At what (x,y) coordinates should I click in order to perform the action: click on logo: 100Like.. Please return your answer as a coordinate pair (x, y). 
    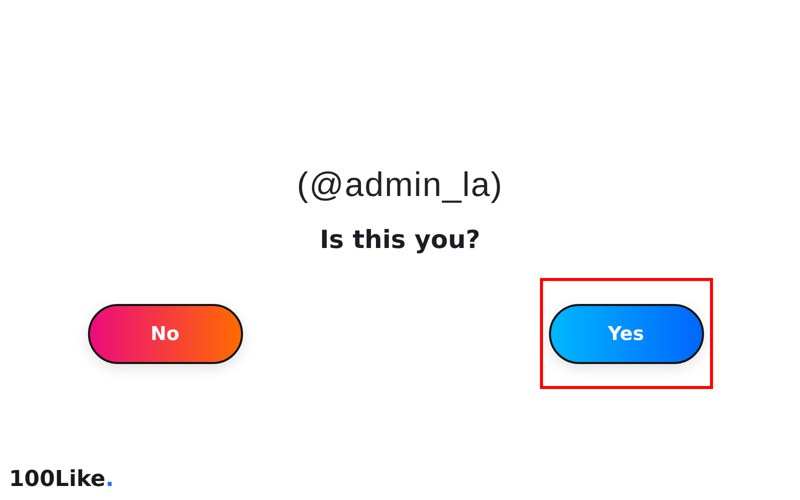
    Looking at the image, I should click on (61, 479).